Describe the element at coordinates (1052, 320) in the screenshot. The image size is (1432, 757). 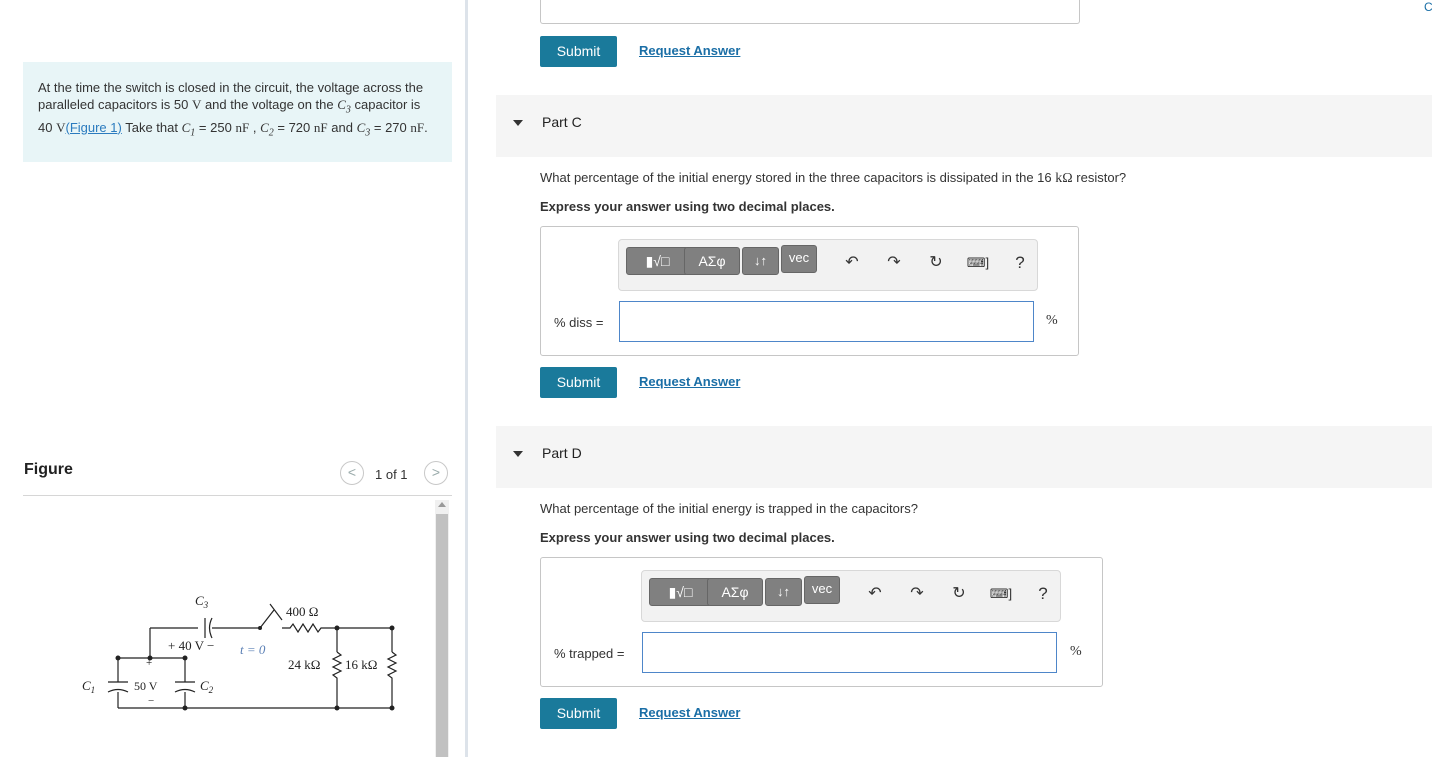
I see `part-c-unit: %` at that location.